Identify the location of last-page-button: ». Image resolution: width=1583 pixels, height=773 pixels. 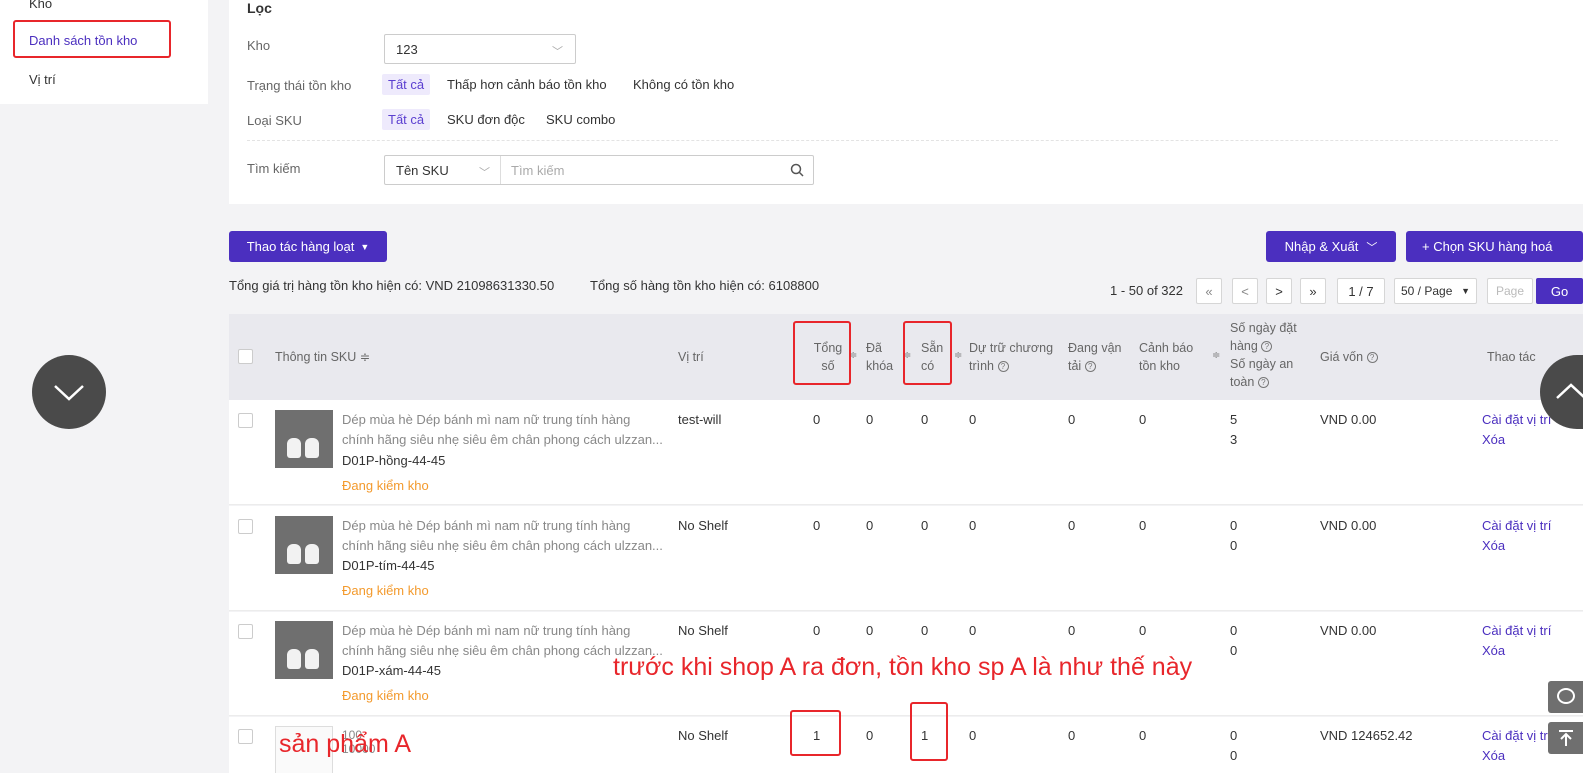
(1313, 291).